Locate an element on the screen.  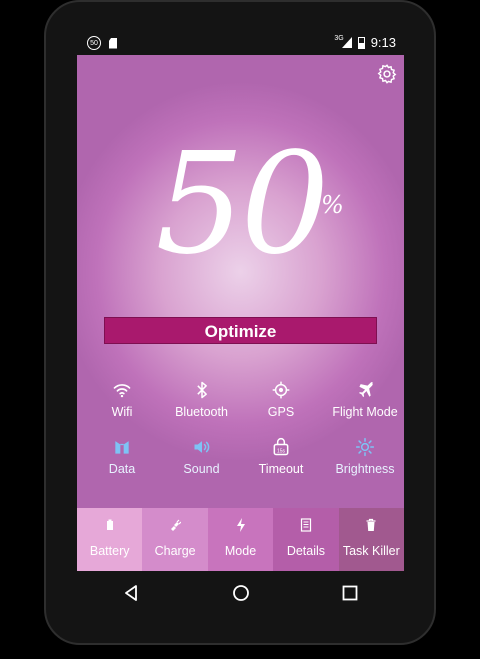
tab-battery-label: Battery is located at coordinates (109, 551).